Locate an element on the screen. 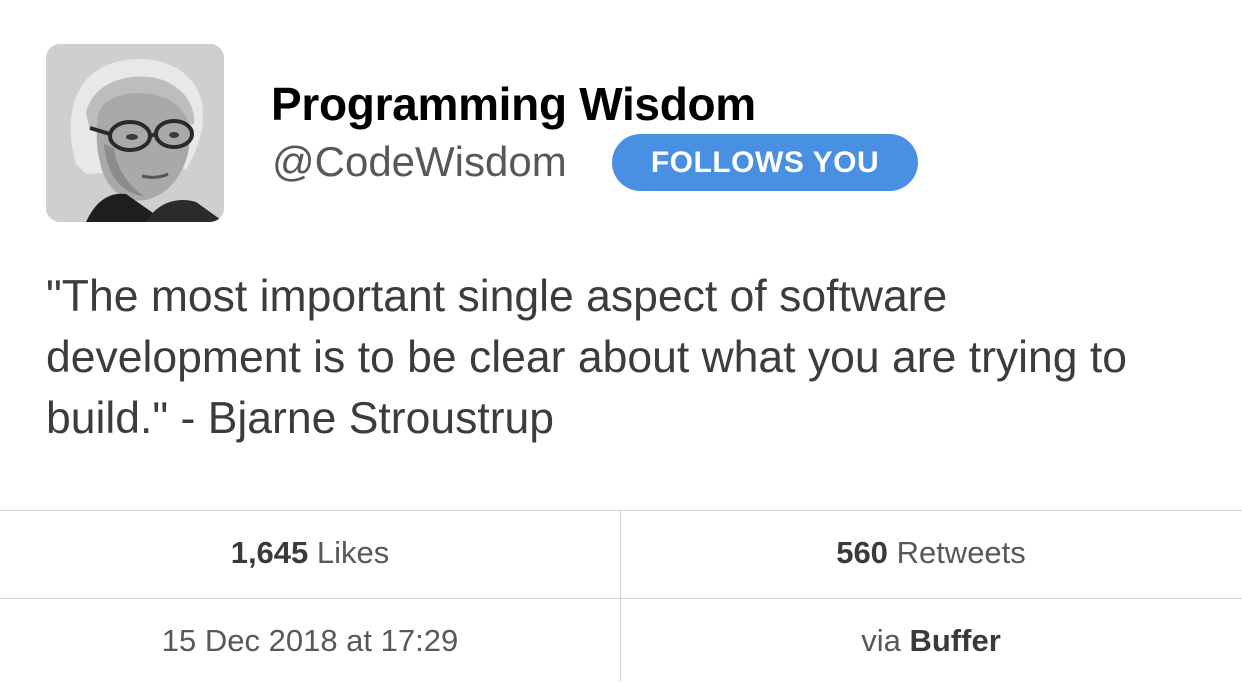 The width and height of the screenshot is (1242, 684). avatar is located at coordinates (135, 133).